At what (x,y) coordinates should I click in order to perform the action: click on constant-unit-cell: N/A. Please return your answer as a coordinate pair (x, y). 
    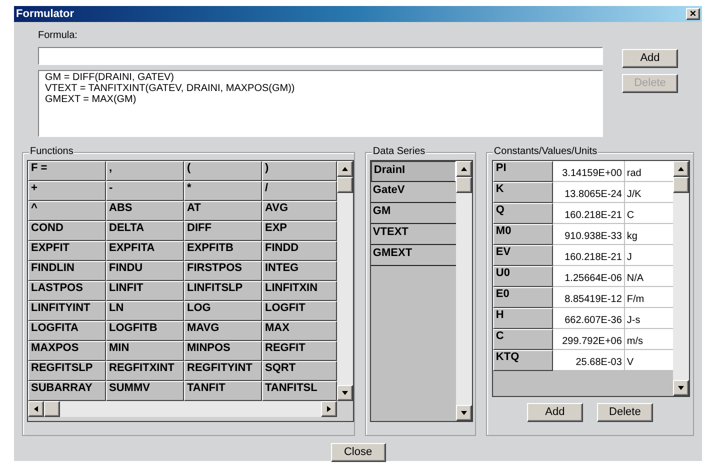
    Looking at the image, I should click on (648, 276).